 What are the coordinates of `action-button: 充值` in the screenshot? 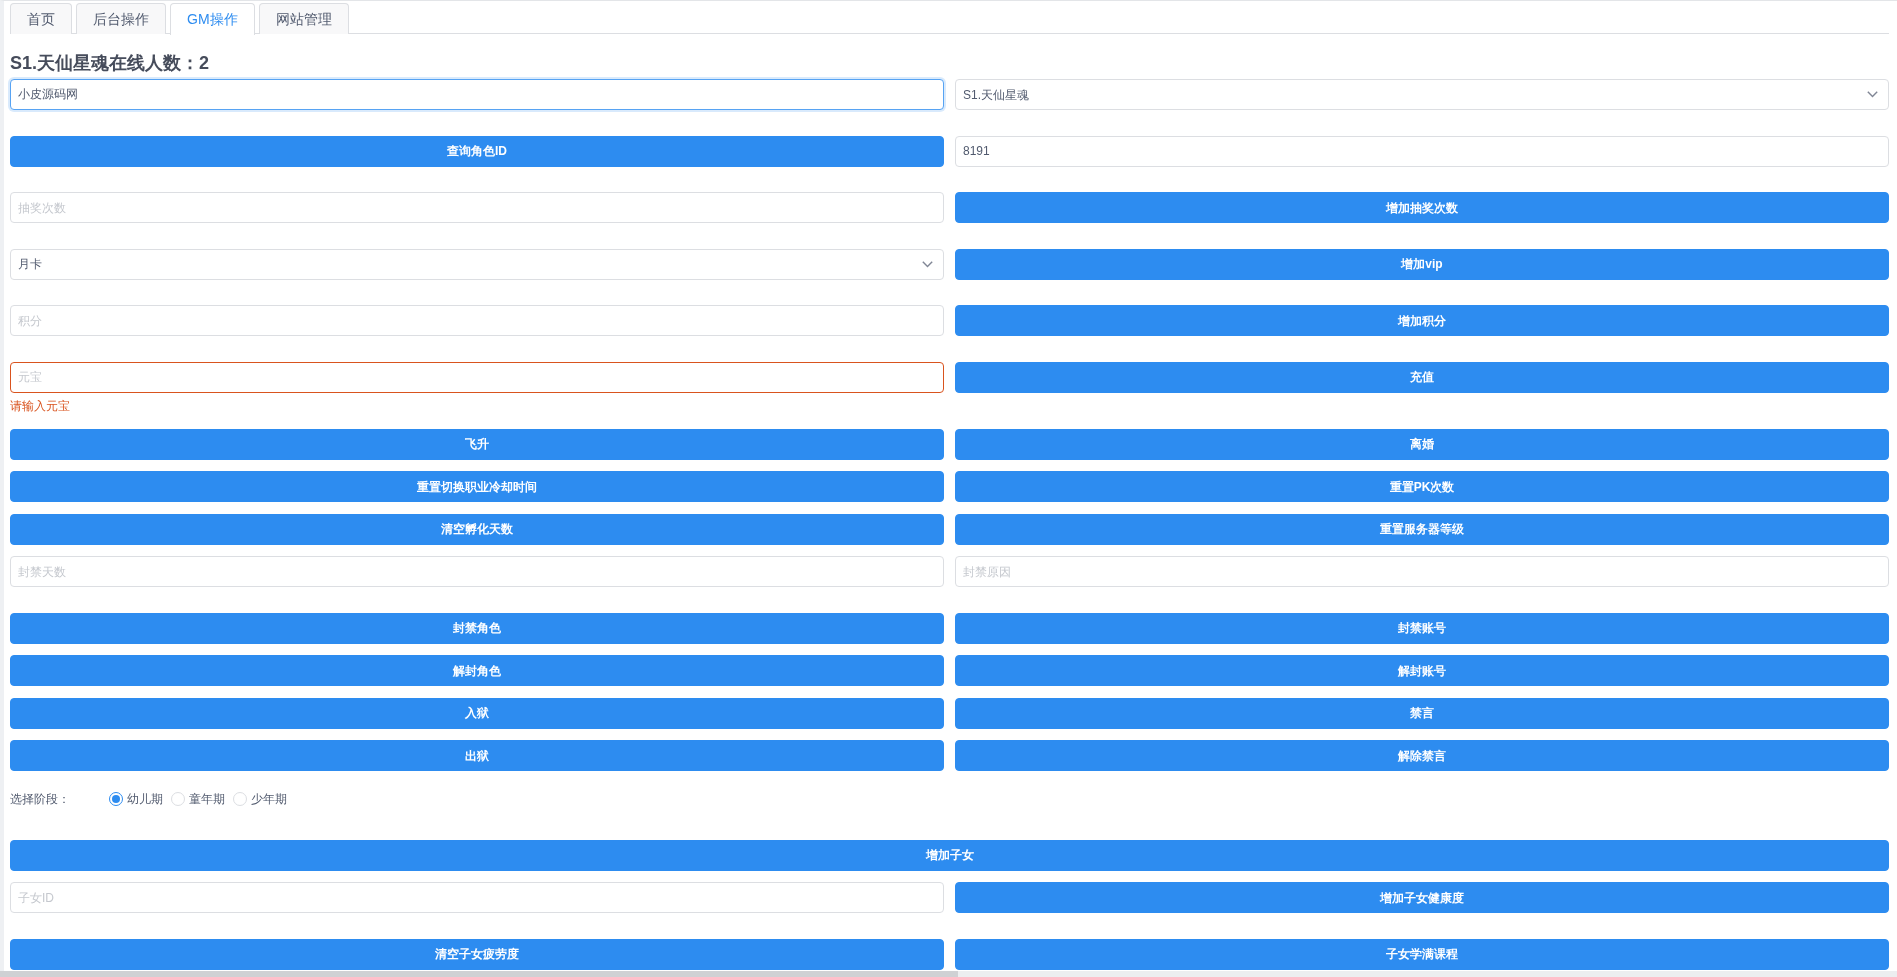 It's located at (1422, 377).